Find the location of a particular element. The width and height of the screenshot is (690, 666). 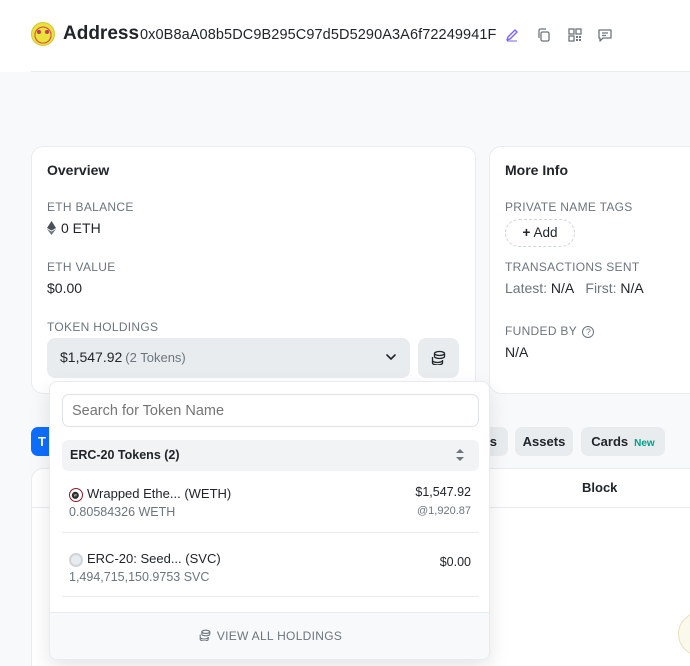

erc20-group-header: ERC-20 Tokens (2) is located at coordinates (270, 455).